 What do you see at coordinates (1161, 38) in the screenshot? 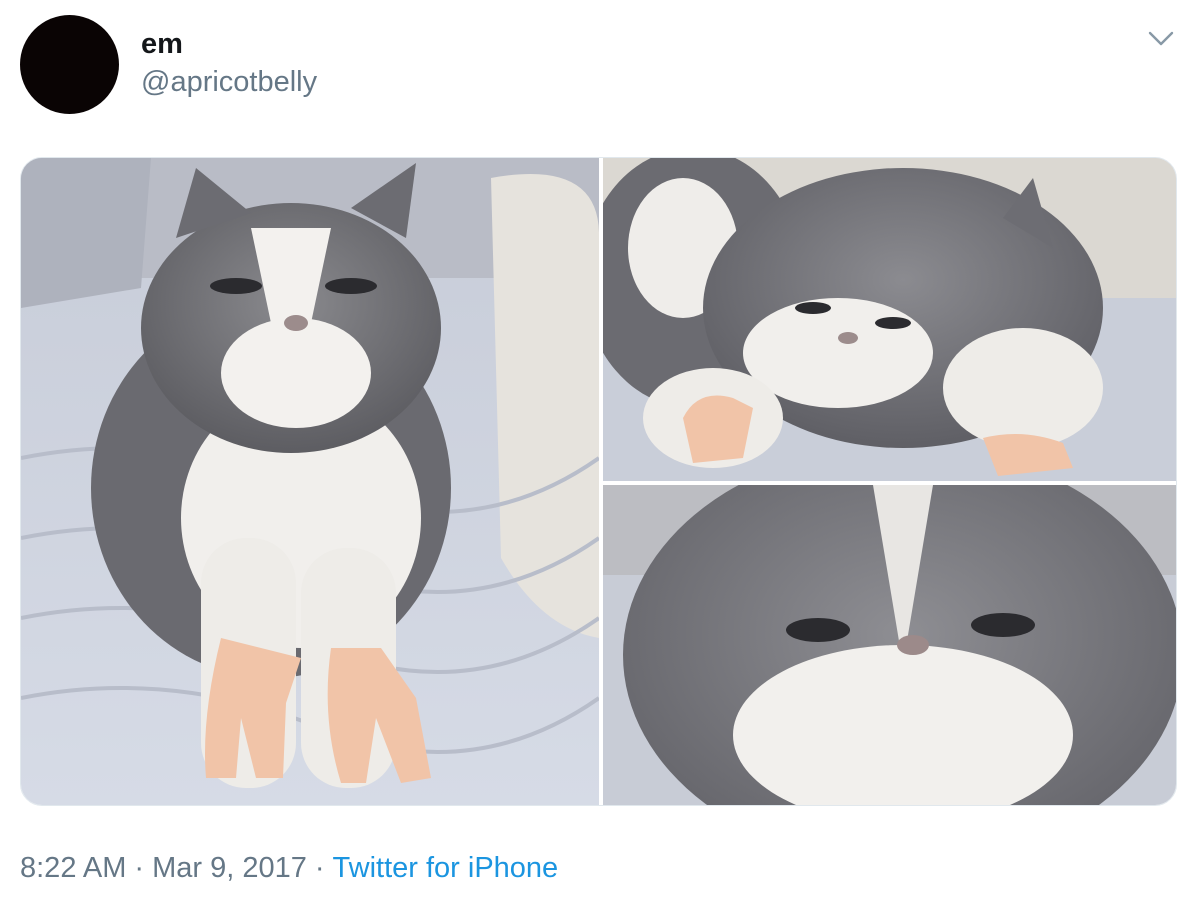
I see `chevron-down-icon` at bounding box center [1161, 38].